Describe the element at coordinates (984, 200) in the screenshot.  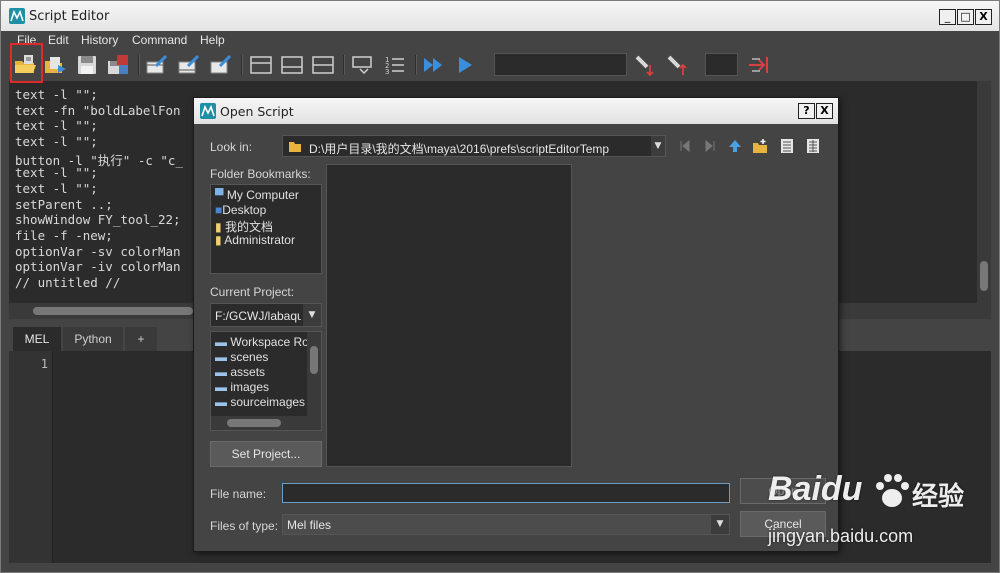
I see `history-vertical-scrollbar` at that location.